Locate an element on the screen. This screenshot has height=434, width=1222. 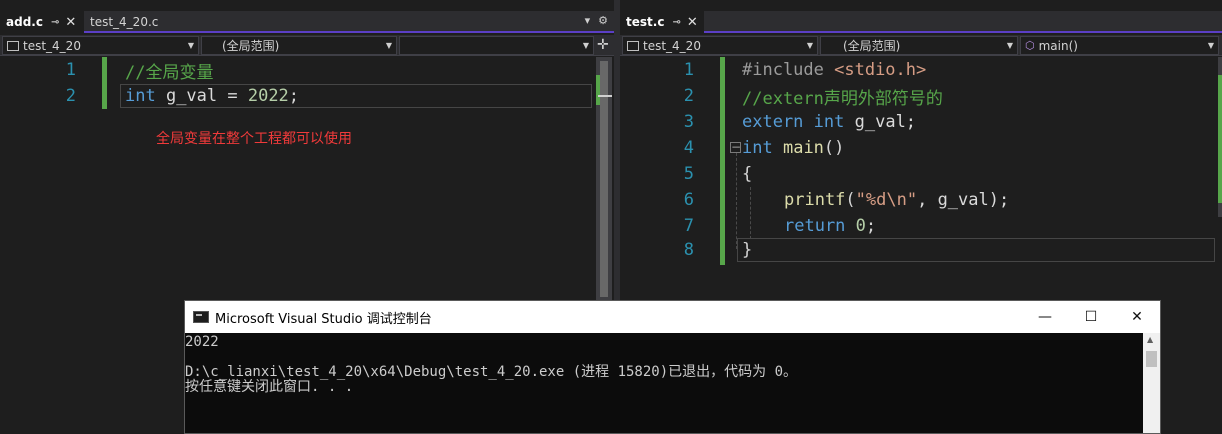
console-title: Microsoft Visual Studio 调试控制台 is located at coordinates (323, 319).